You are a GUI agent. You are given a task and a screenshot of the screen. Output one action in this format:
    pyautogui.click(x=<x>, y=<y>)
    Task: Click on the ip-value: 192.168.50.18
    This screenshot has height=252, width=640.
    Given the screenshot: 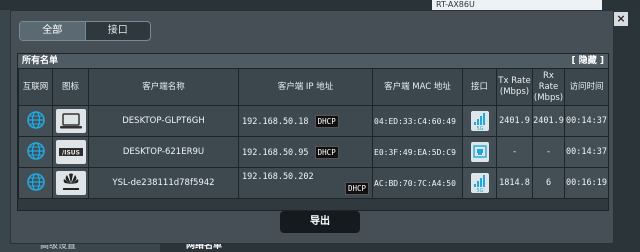 What is the action you would take?
    pyautogui.click(x=275, y=121)
    